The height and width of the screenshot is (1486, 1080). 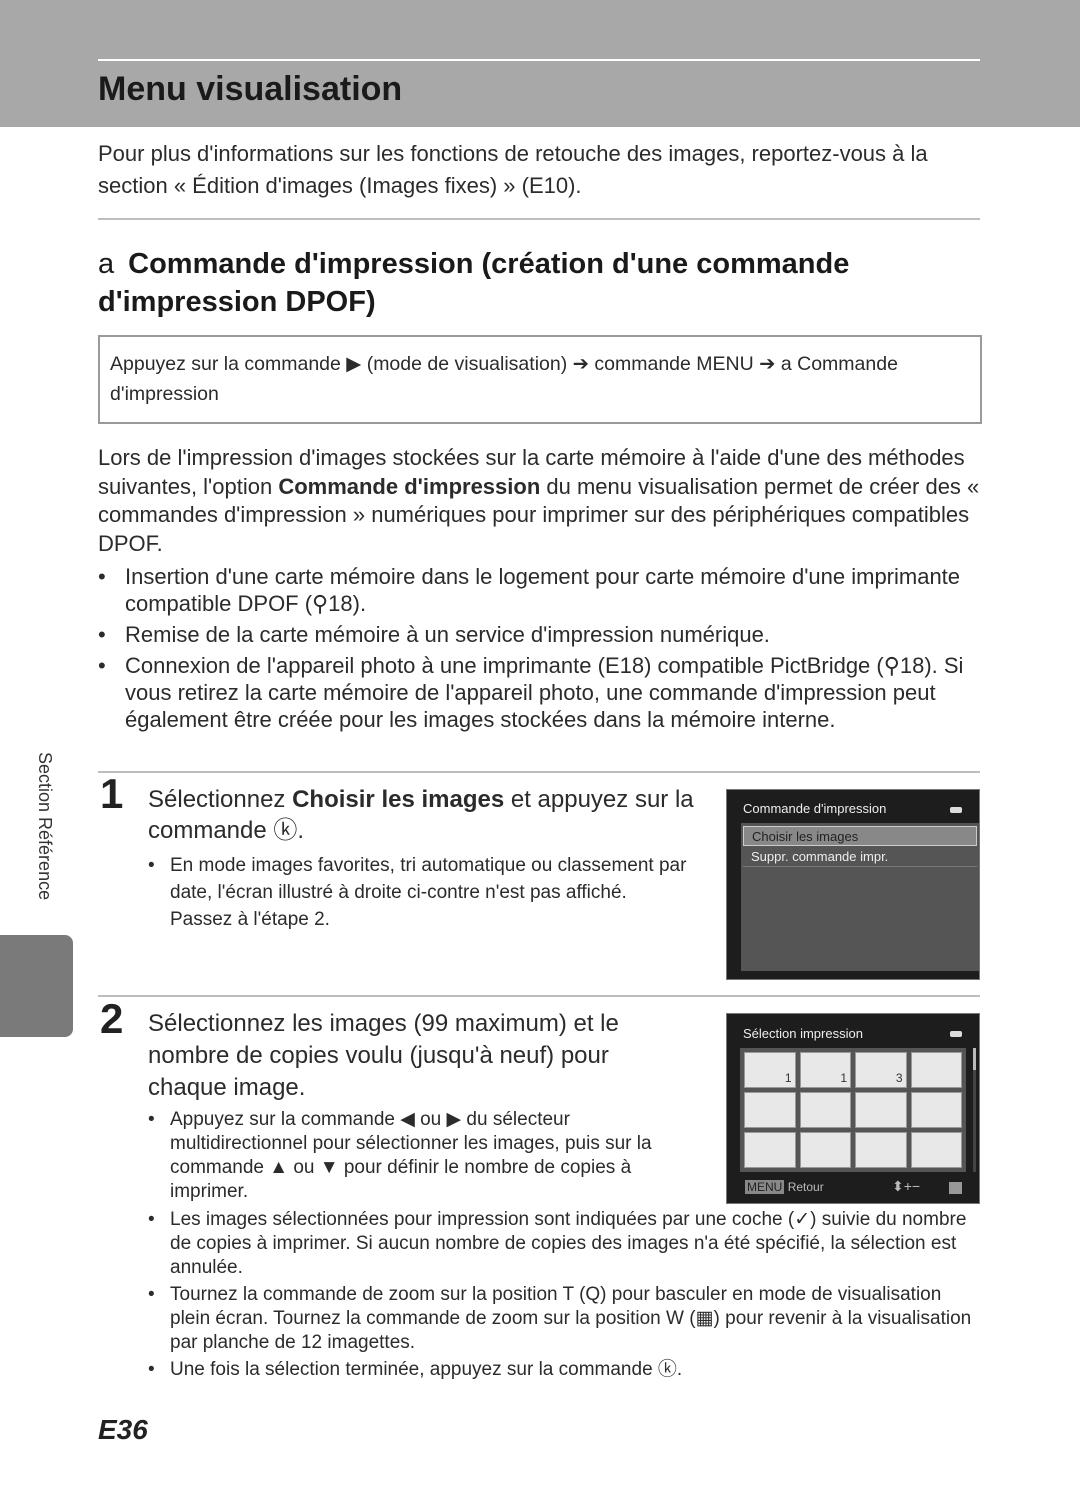 What do you see at coordinates (906, 1186) in the screenshot?
I see `copies-controls: ⬍+−` at bounding box center [906, 1186].